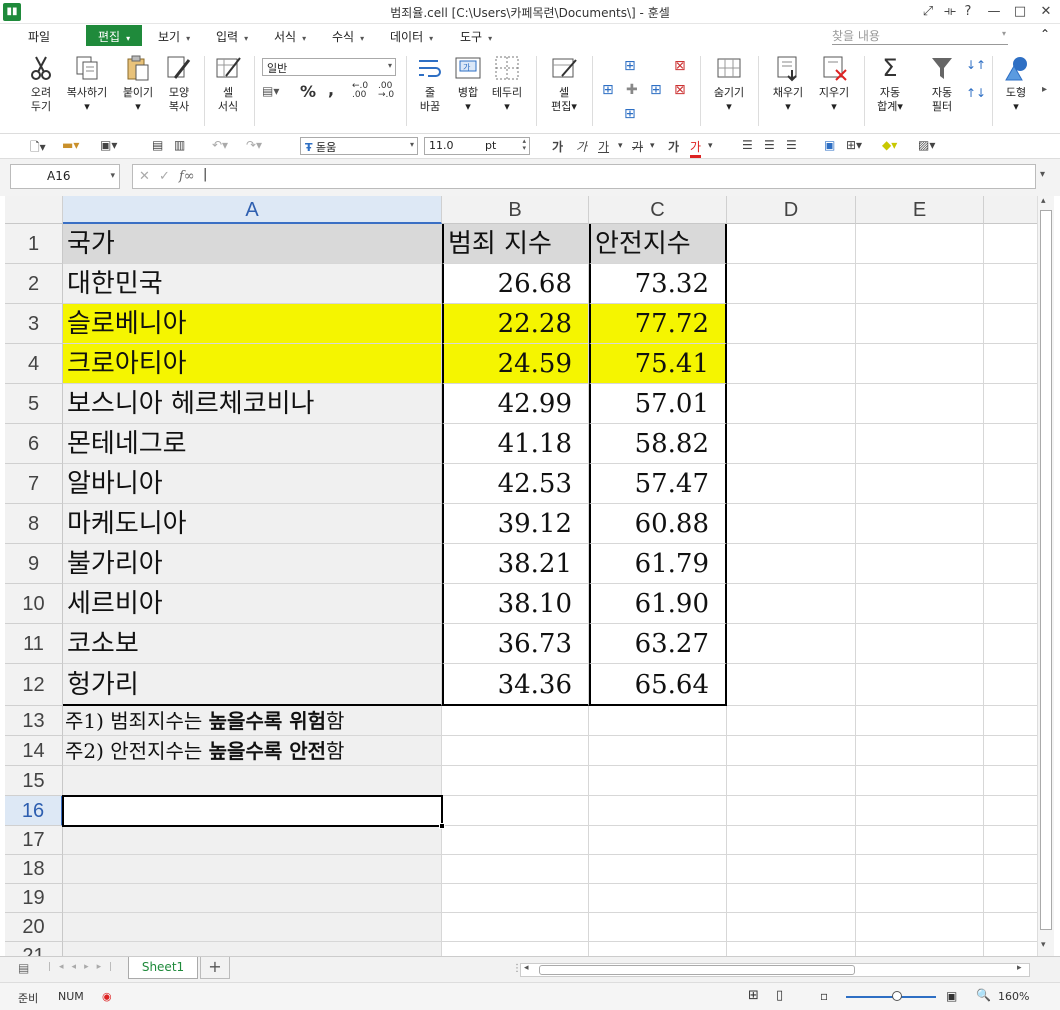  What do you see at coordinates (603, 146) in the screenshot?
I see `underline-button: 가` at bounding box center [603, 146].